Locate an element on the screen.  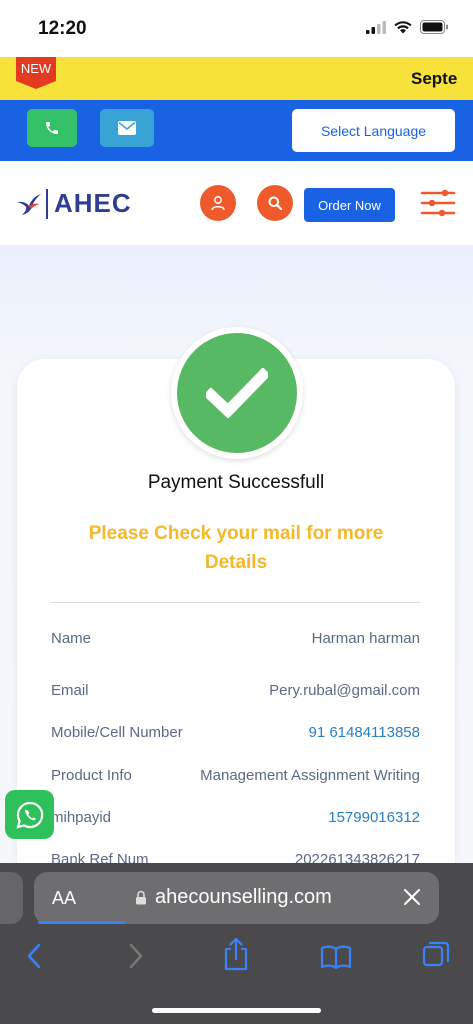
status-bar: 12:20 is located at coordinates (236, 28).